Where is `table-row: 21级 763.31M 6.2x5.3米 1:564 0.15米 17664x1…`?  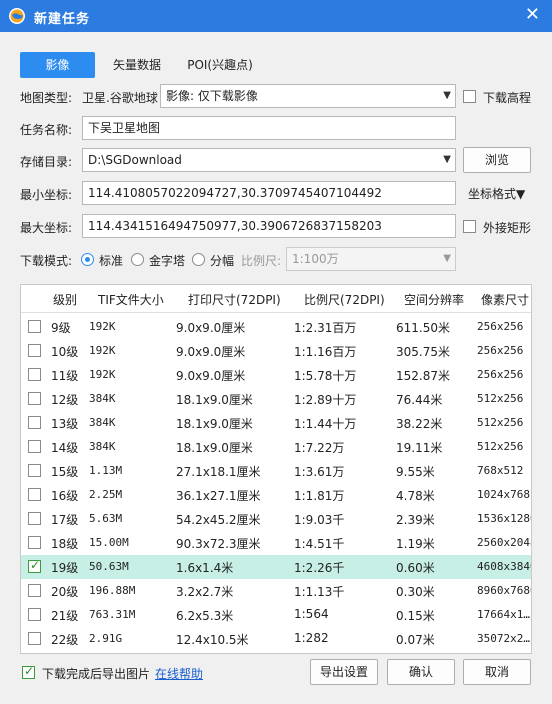
table-row: 21级 763.31M 6.2x5.3米 1:564 0.15米 17664x1… is located at coordinates (276, 615).